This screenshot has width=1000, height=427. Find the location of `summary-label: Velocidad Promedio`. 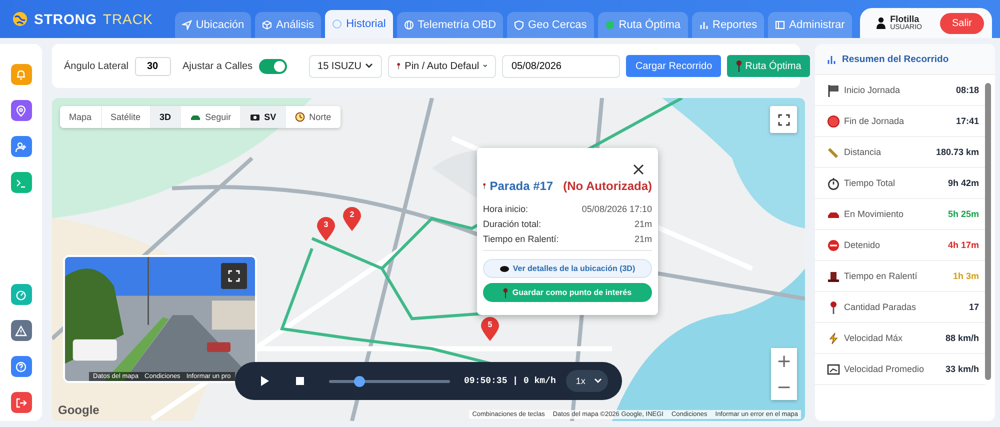

summary-label: Velocidad Promedio is located at coordinates (884, 369).